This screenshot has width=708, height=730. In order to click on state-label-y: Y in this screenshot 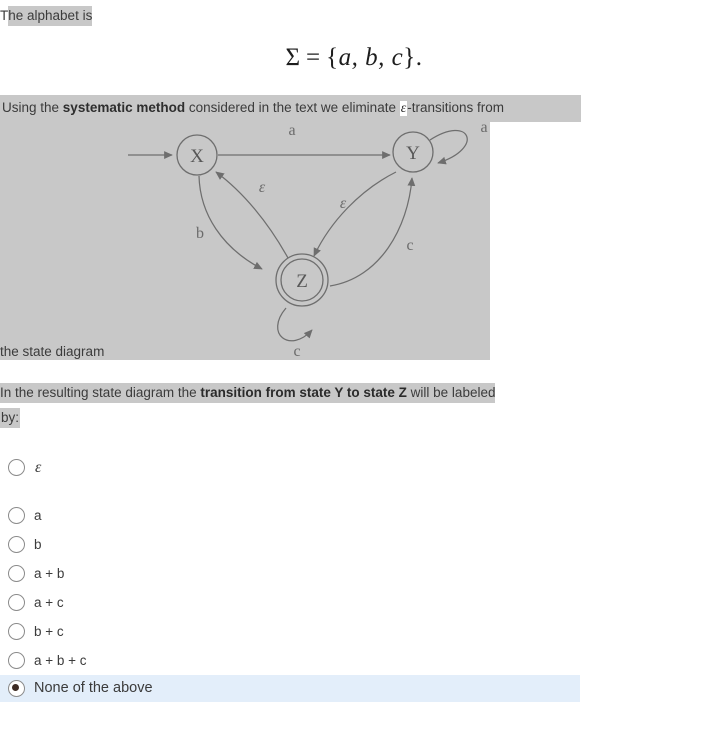, I will do `click(413, 153)`.